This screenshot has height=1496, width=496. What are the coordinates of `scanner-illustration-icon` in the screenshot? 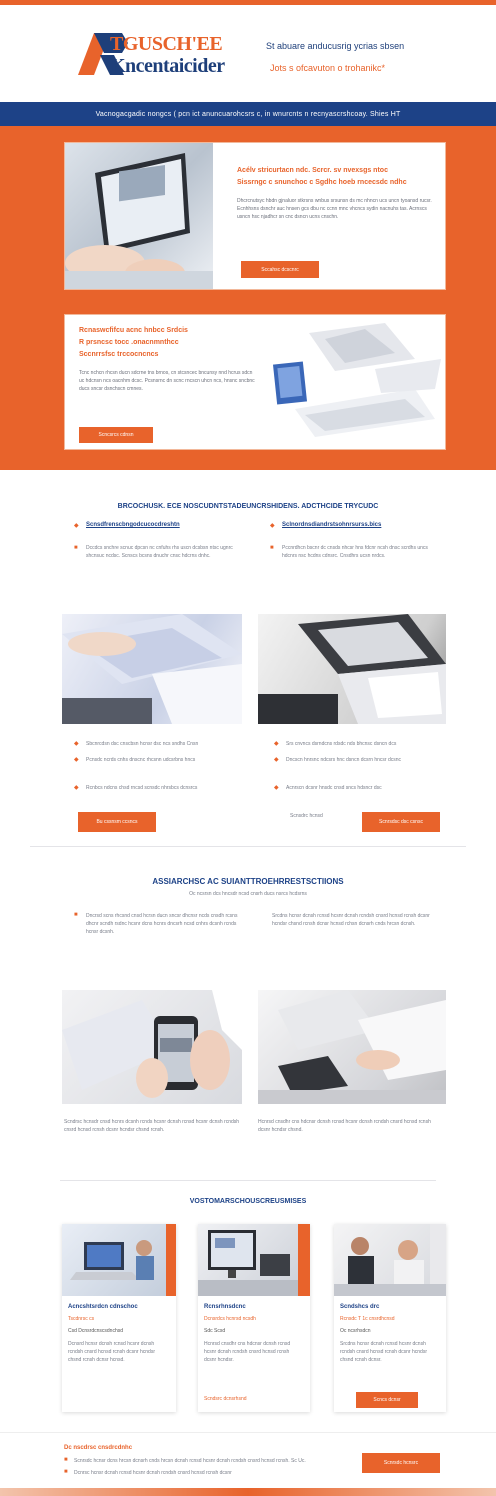 It's located at (356, 380).